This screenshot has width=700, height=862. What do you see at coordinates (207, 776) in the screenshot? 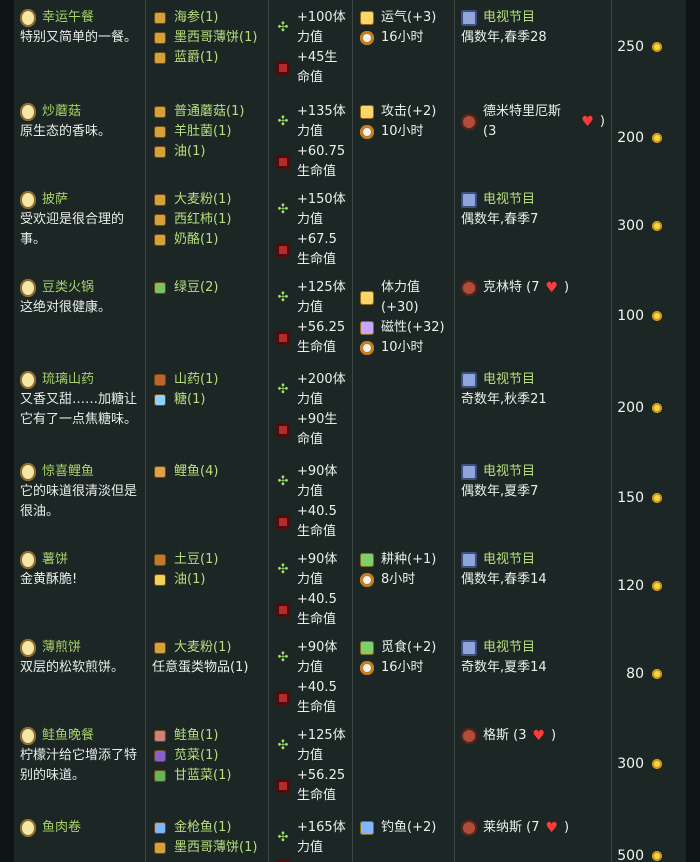
I see `ingredient: 甘蓝菜(1)` at bounding box center [207, 776].